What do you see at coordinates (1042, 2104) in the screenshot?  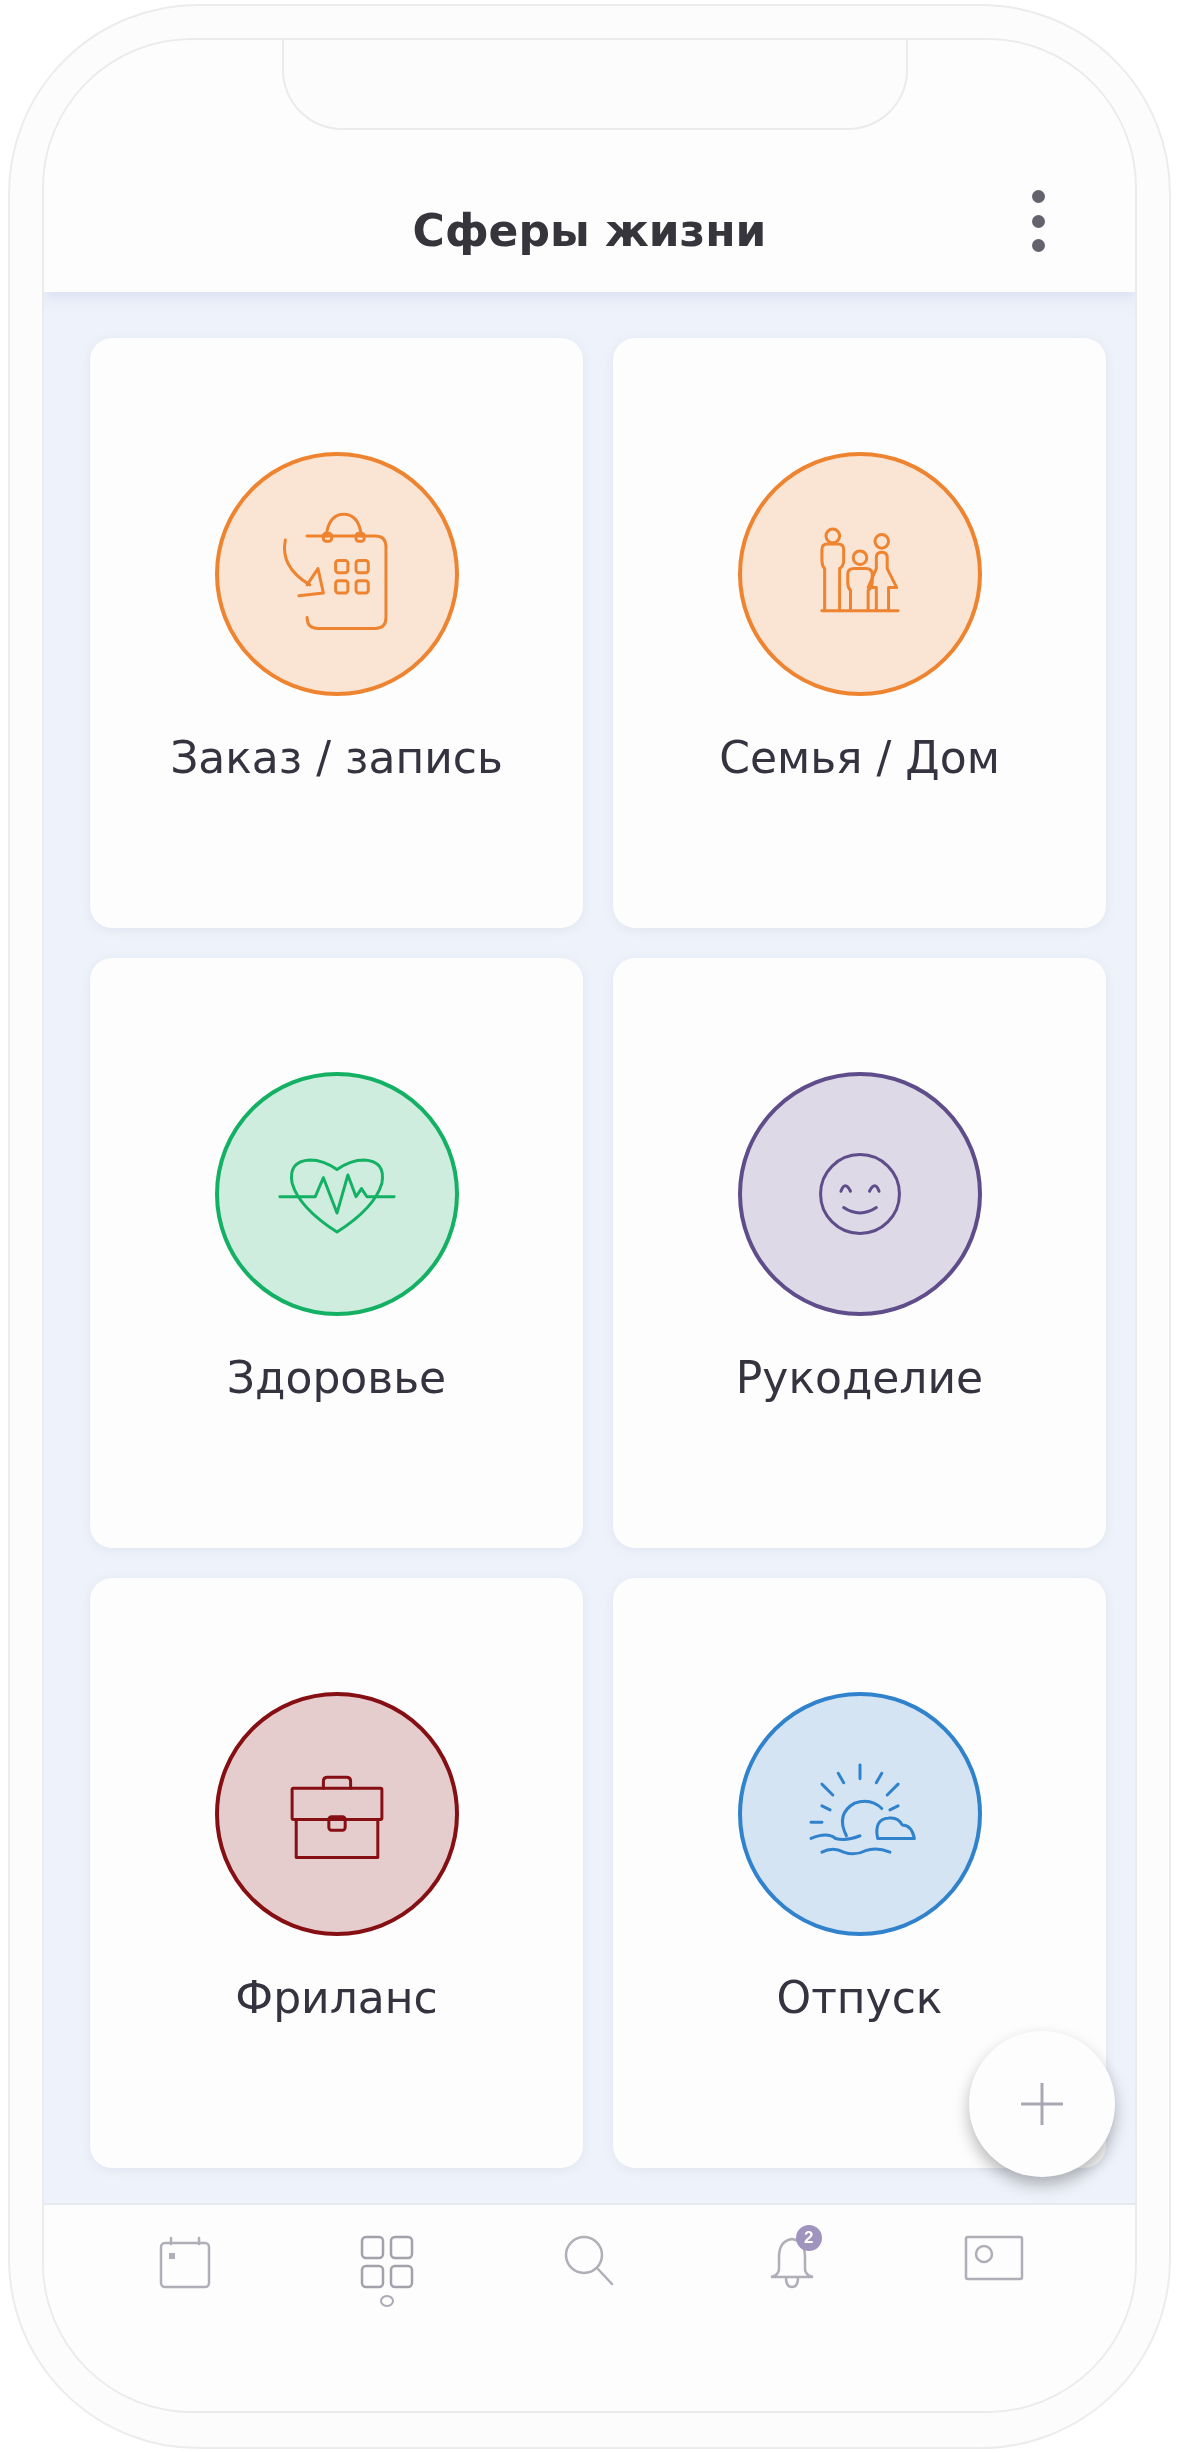 I see `plus-icon` at bounding box center [1042, 2104].